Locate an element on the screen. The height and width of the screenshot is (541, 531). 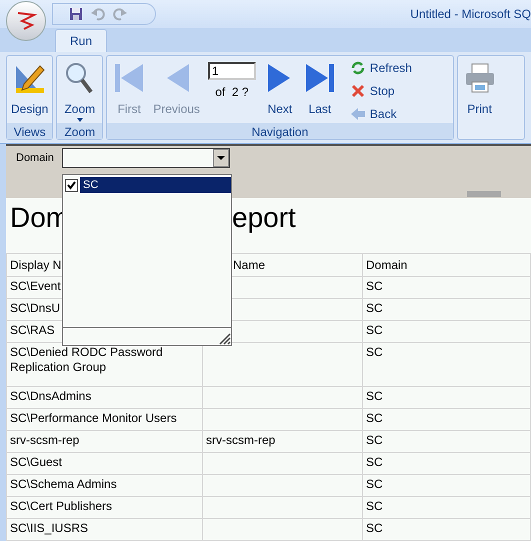
refresh-icon is located at coordinates (358, 68).